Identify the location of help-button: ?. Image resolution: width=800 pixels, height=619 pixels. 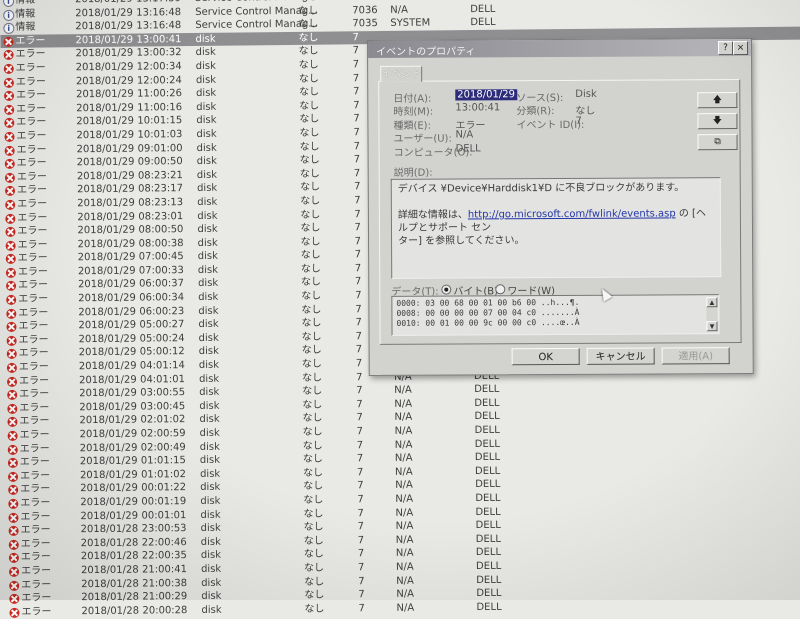
(726, 48).